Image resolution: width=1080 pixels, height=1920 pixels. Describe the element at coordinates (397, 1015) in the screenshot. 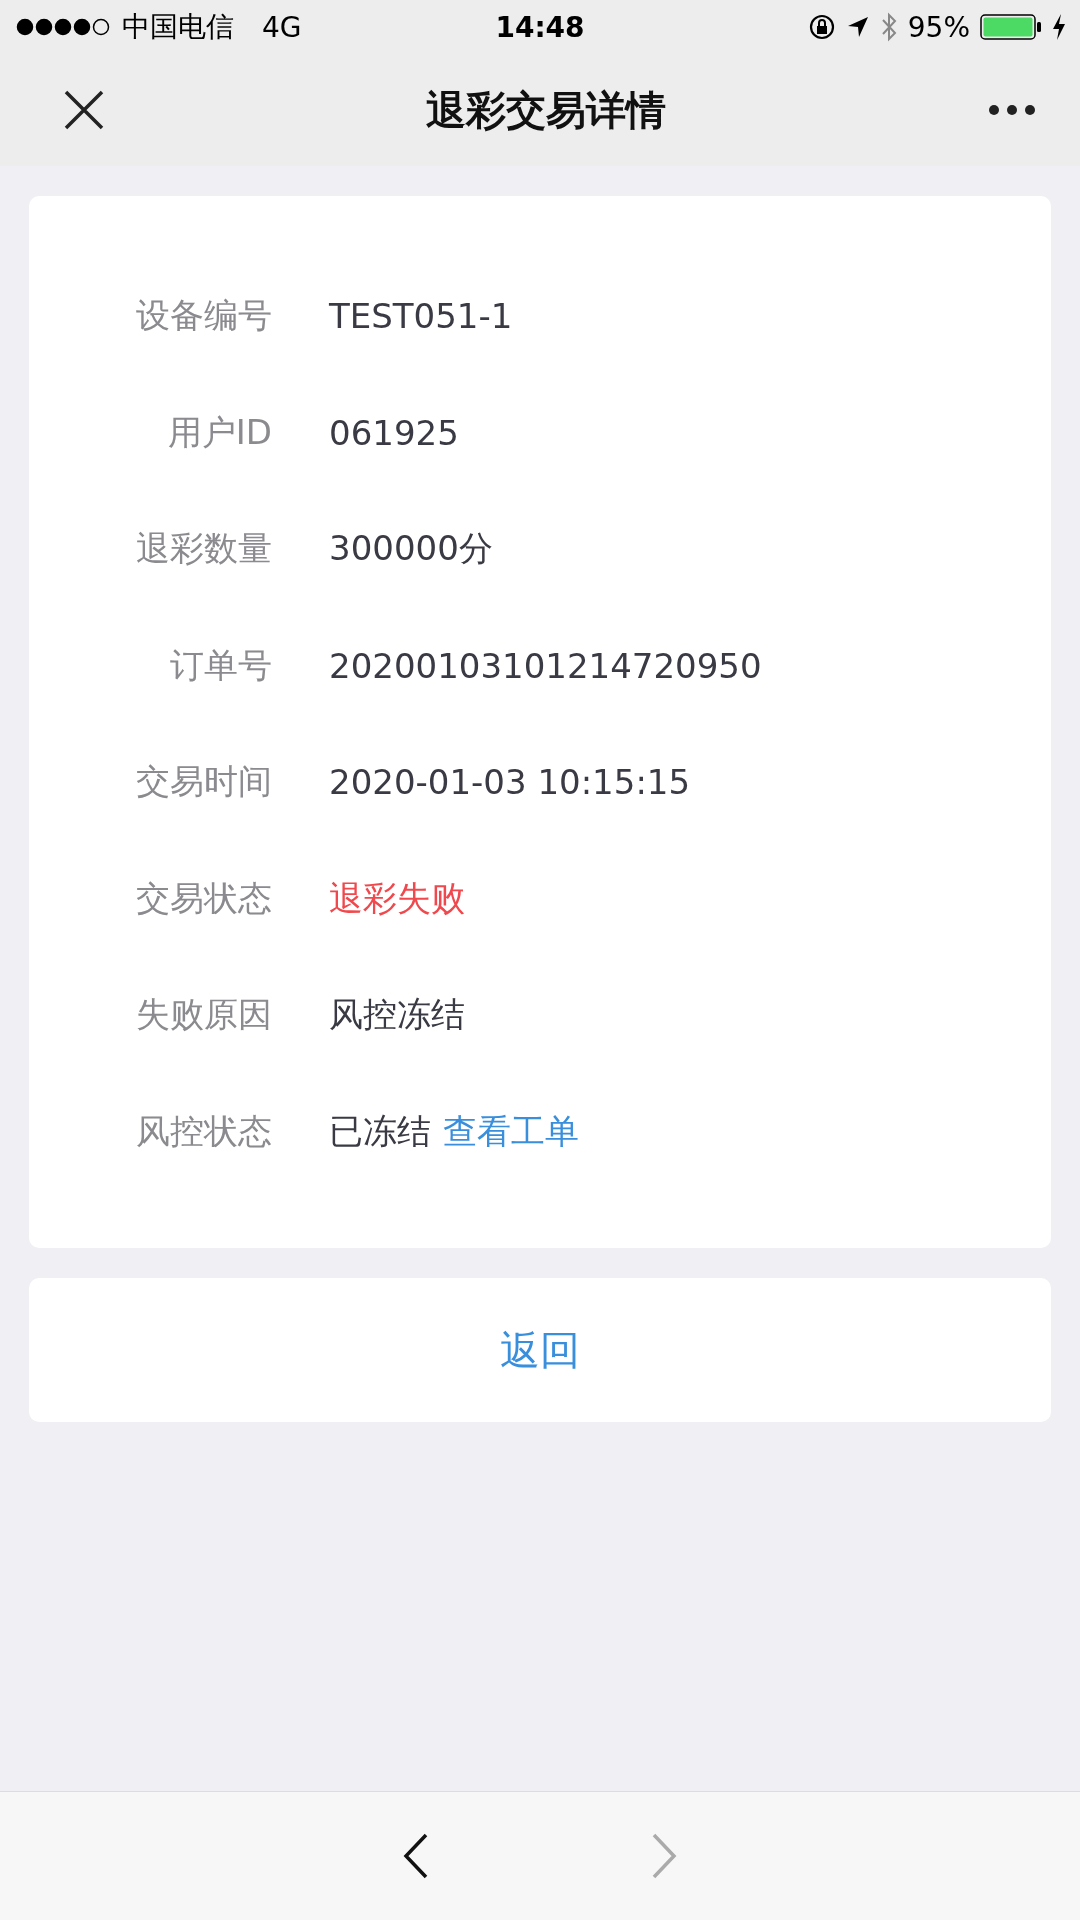

I see `field-value: 风控冻结` at that location.